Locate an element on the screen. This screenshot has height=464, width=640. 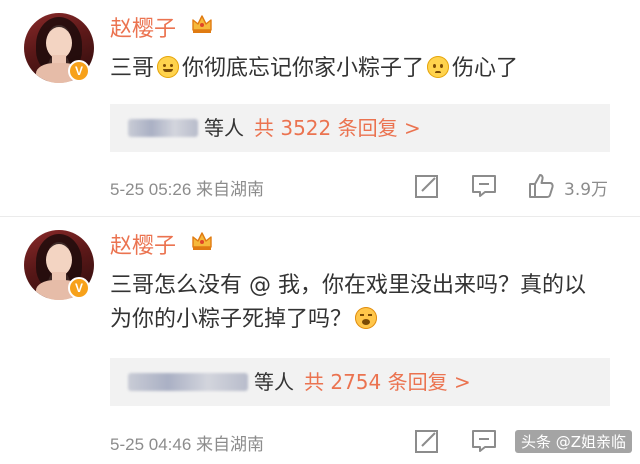
smile-emoji-icon is located at coordinates (168, 67).